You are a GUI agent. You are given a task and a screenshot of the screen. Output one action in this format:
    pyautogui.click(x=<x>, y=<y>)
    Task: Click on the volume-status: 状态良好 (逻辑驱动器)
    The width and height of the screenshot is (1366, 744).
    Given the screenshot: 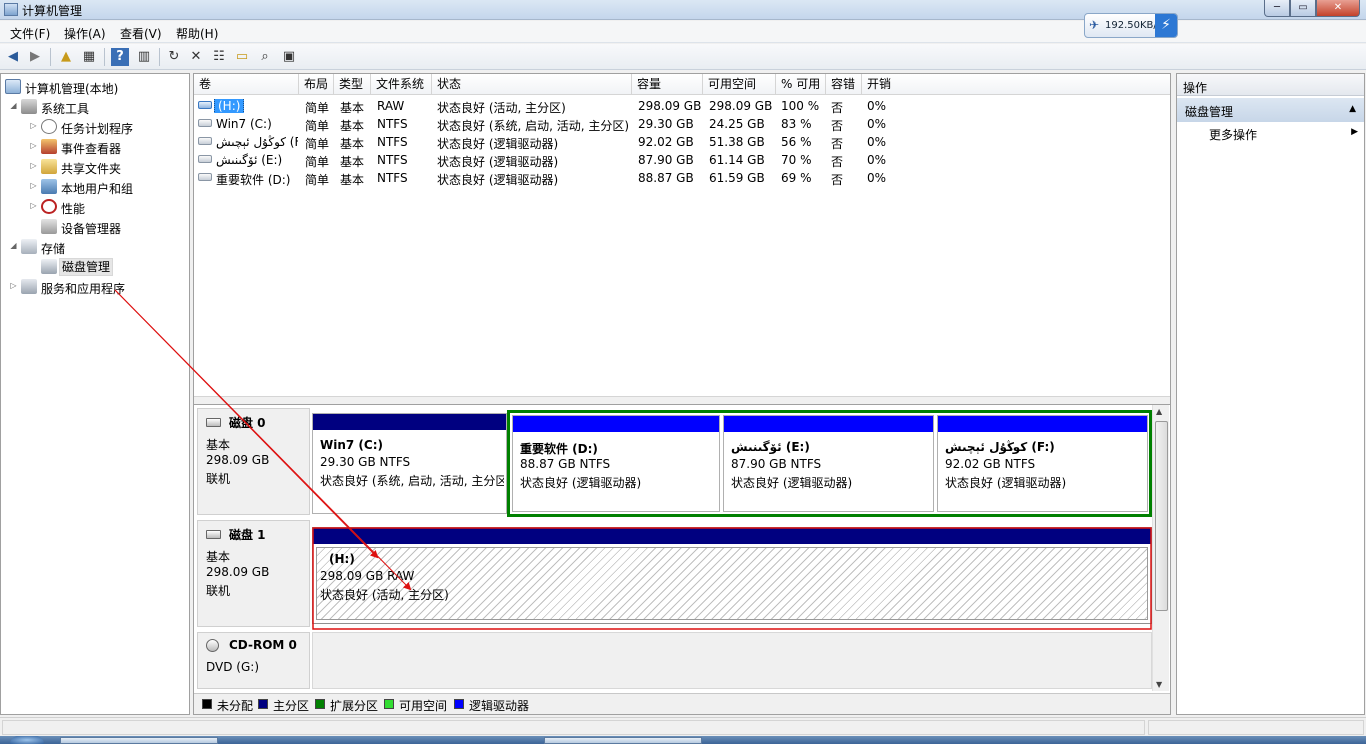 What is the action you would take?
    pyautogui.click(x=498, y=180)
    